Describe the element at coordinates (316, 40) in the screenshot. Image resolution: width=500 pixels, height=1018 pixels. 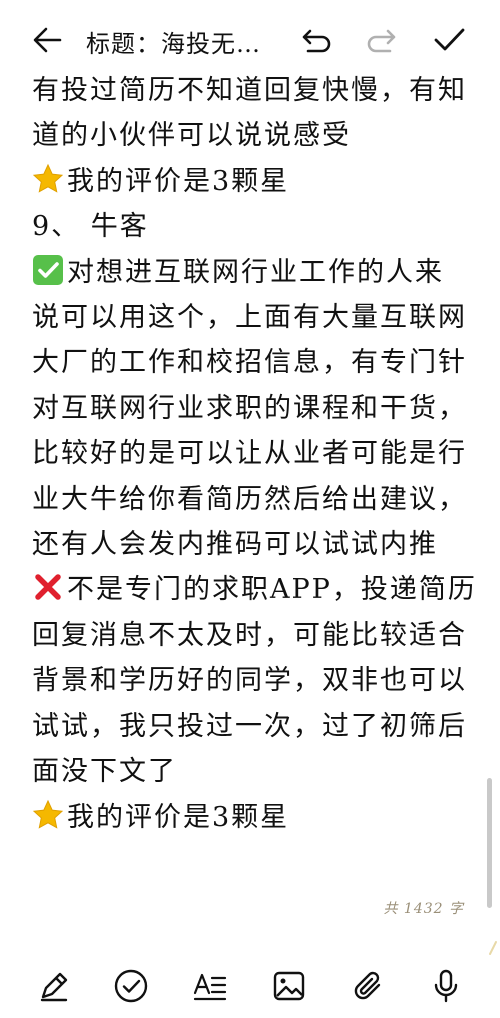
I see `undo-icon` at that location.